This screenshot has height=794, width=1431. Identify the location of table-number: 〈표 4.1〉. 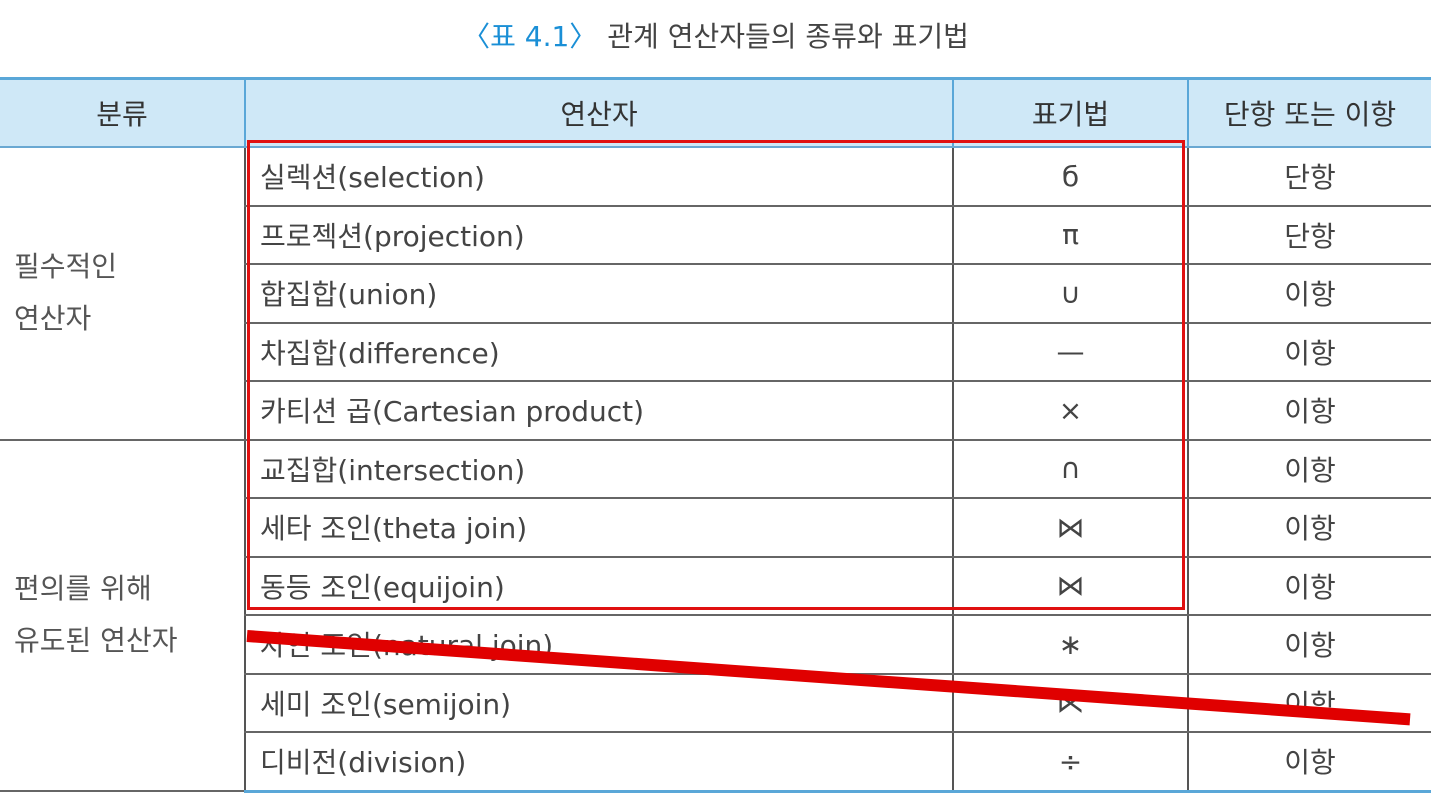
(530, 36).